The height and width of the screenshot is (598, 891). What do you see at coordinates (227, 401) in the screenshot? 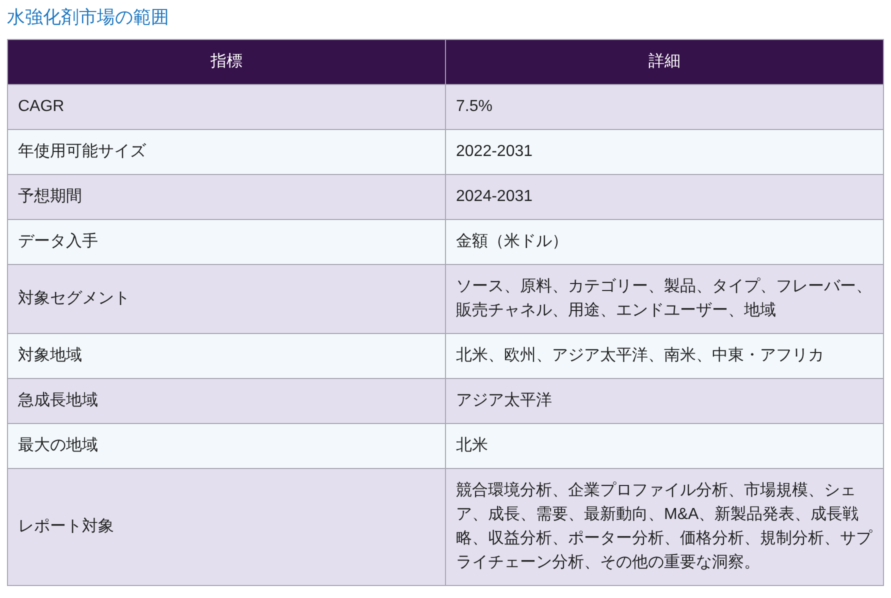
I see `table-cell: 急成長地域` at bounding box center [227, 401].